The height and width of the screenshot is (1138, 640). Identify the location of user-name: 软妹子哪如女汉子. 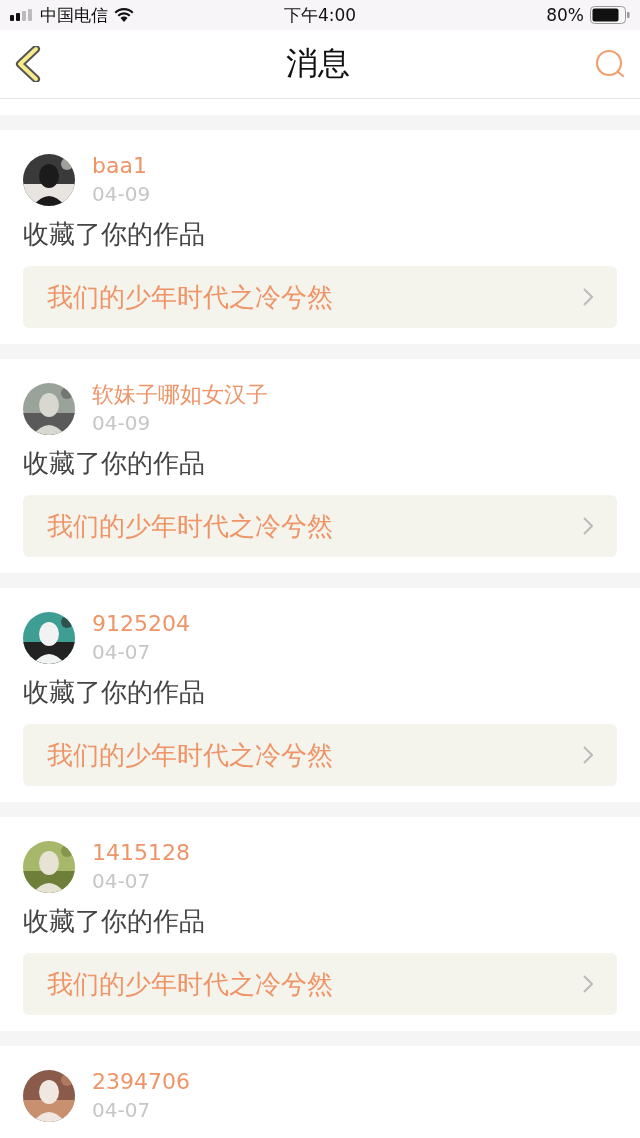
(180, 395).